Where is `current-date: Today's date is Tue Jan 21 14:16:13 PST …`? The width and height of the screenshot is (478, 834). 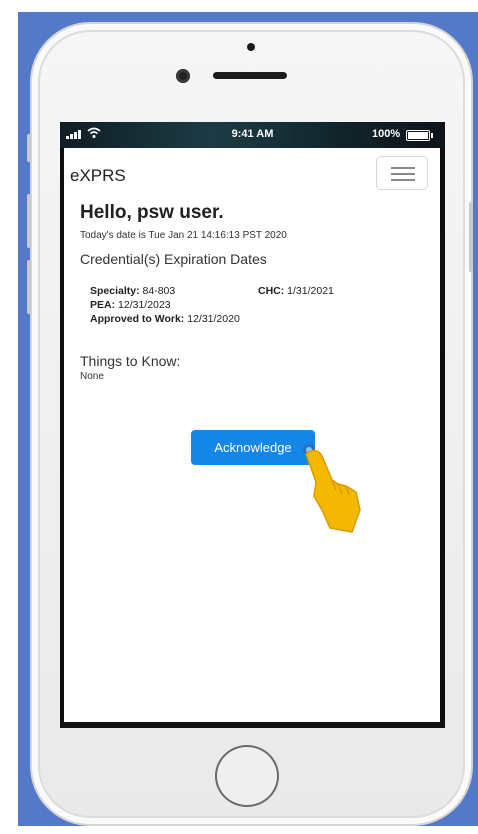
current-date: Today's date is Tue Jan 21 14:16:13 PST … is located at coordinates (183, 235).